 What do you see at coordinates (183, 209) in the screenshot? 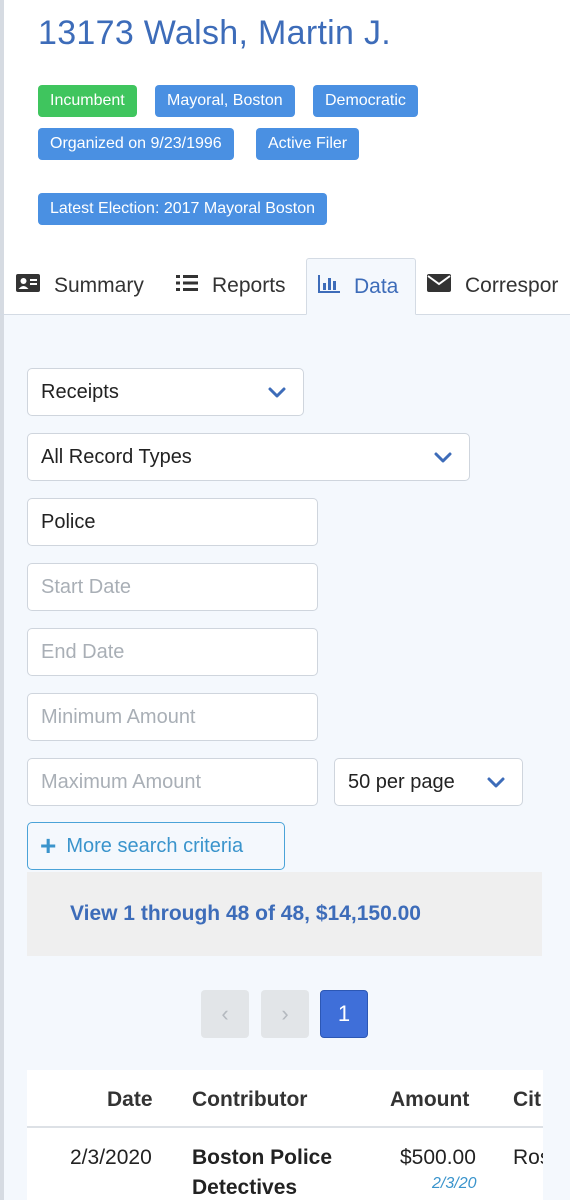
I see `badge-latest-election: Latest Election: 2017 Mayoral Boston` at bounding box center [183, 209].